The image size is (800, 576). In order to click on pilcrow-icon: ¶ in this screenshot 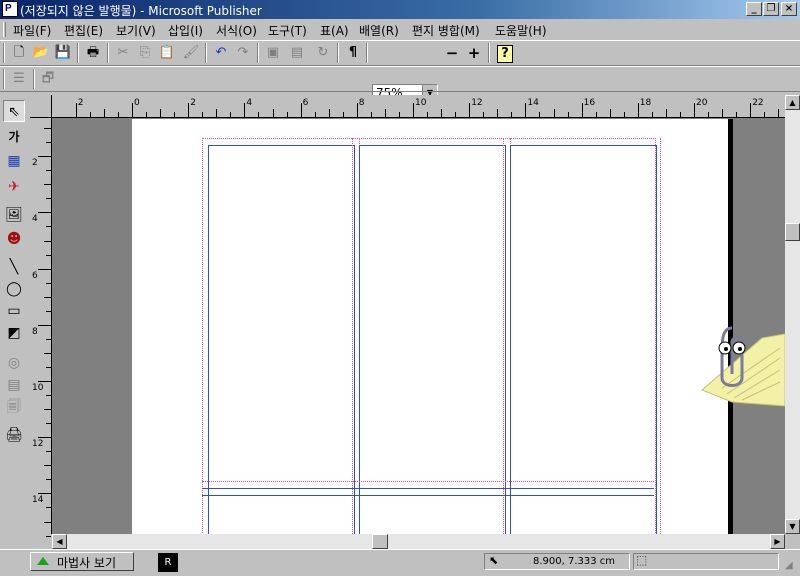, I will do `click(353, 53)`.